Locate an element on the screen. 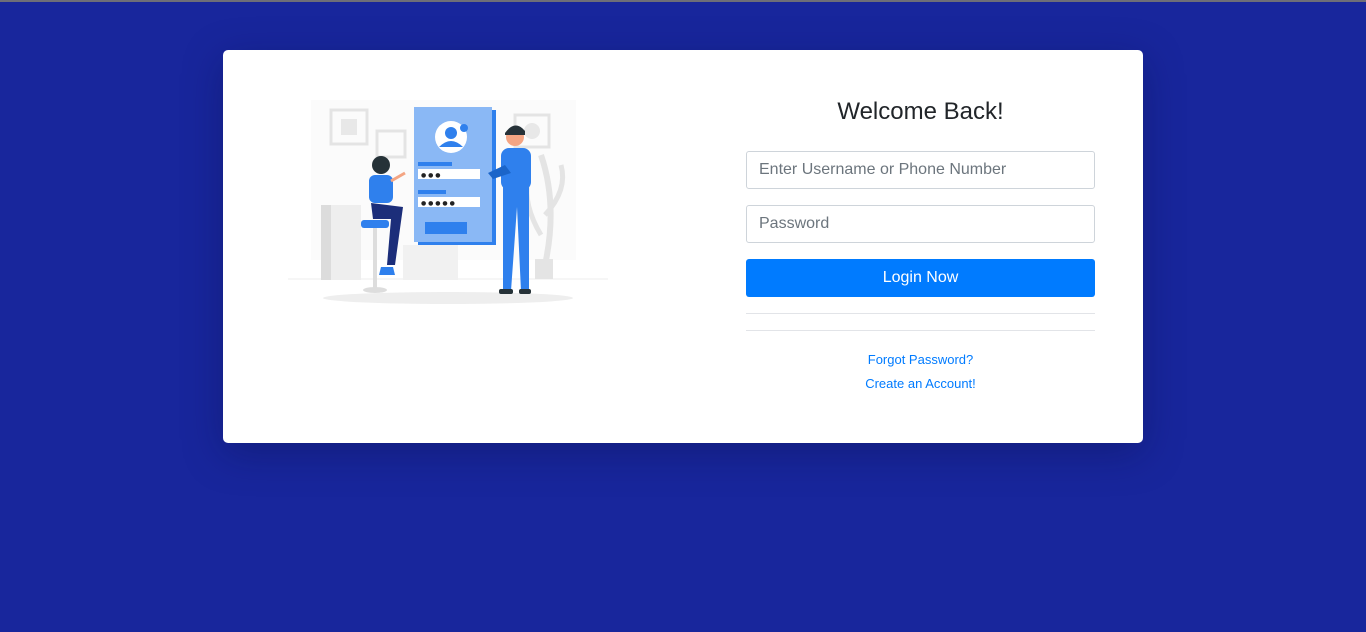 The height and width of the screenshot is (632, 1366). man-shoe-right is located at coordinates (525, 291).